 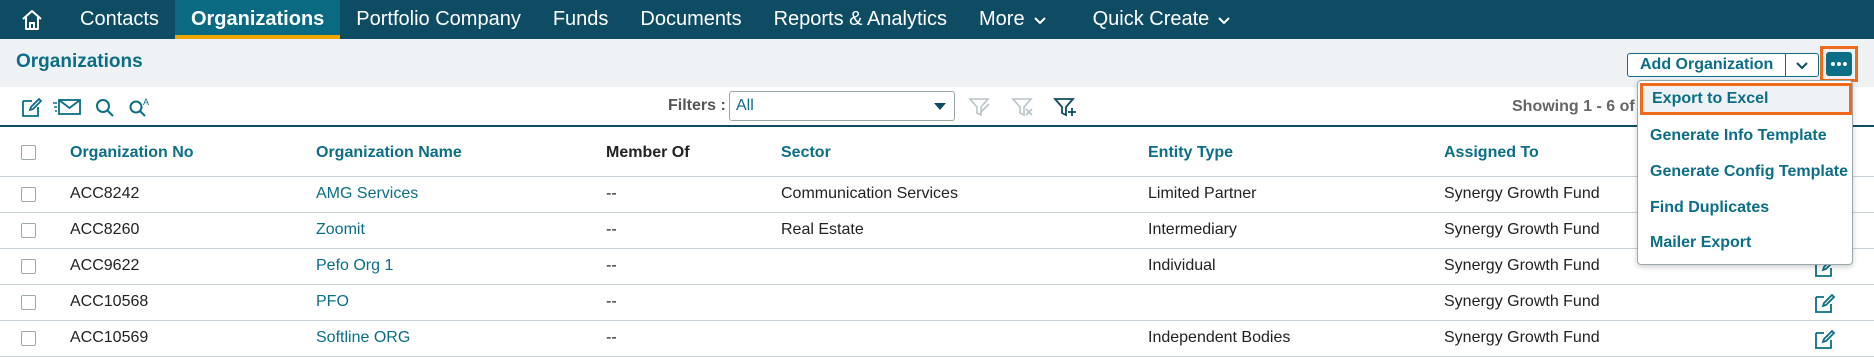 What do you see at coordinates (146, 102) in the screenshot?
I see `svg-text: A` at bounding box center [146, 102].